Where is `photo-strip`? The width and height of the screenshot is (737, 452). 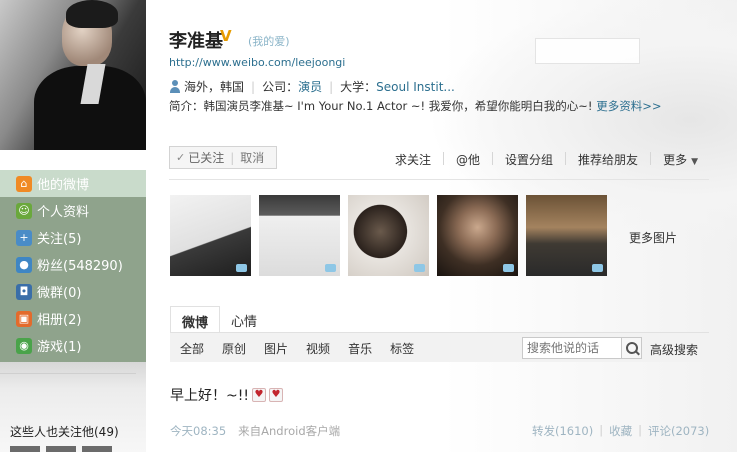
photo-strip is located at coordinates (388, 235).